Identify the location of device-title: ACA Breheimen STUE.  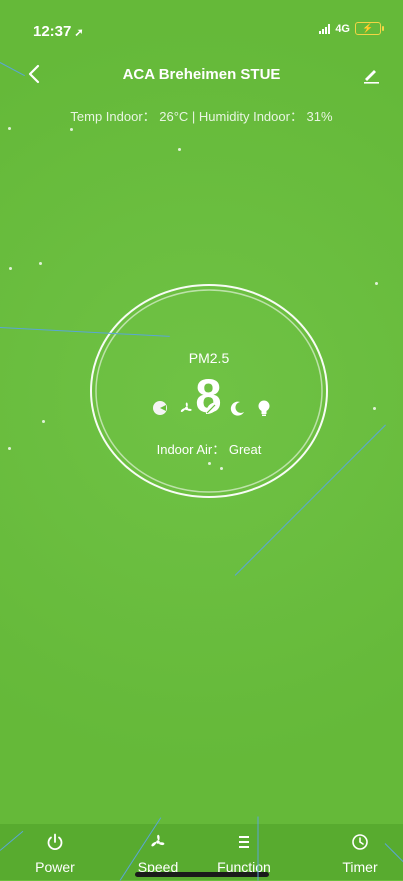
(201, 74).